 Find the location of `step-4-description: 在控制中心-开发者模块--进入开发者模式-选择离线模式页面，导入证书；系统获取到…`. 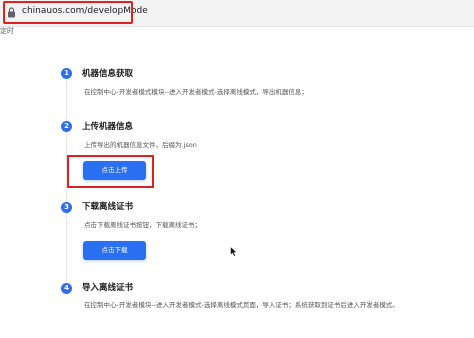

step-4-description: 在控制中心-开发者模块--进入开发者模式-选择离线模式页面，导入证书；系统获取到… is located at coordinates (241, 305).